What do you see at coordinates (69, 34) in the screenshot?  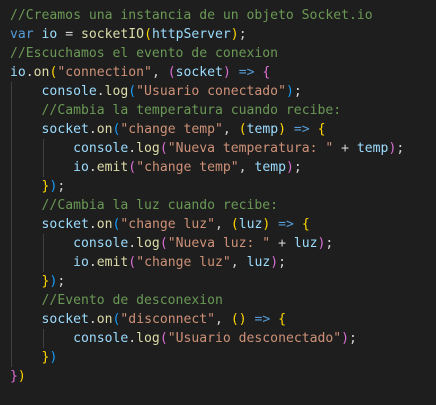 I see `code-token: =` at bounding box center [69, 34].